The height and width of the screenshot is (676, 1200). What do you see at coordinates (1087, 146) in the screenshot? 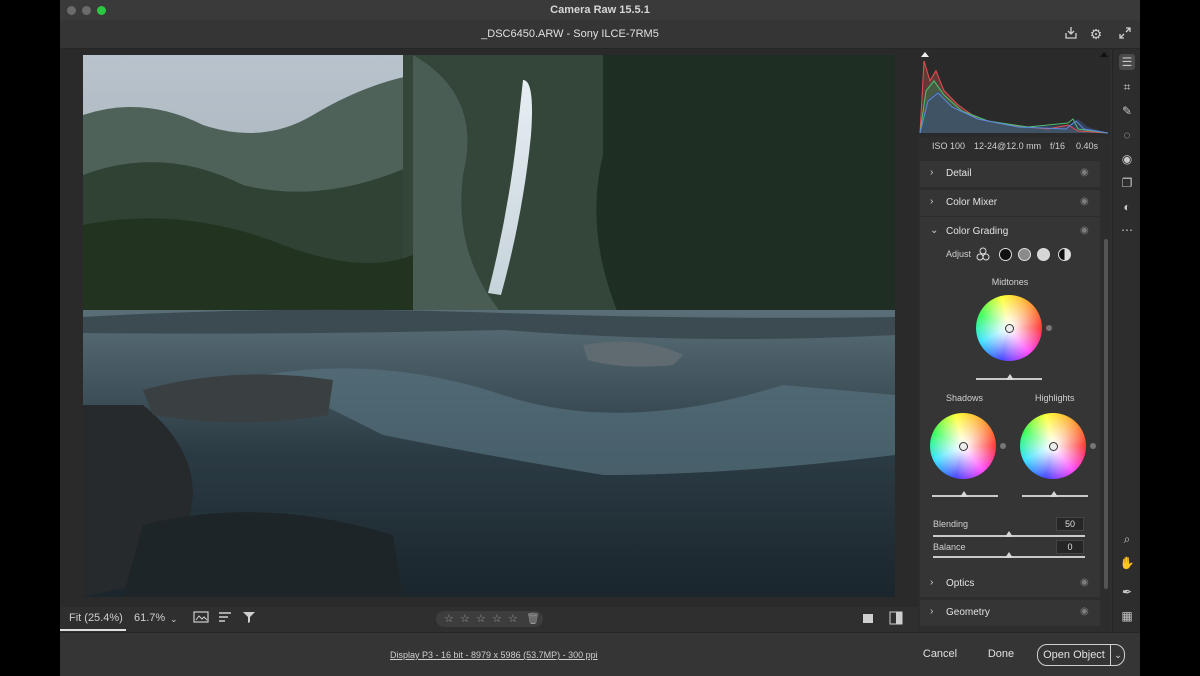
I see `shutter-value: 0.40s` at bounding box center [1087, 146].